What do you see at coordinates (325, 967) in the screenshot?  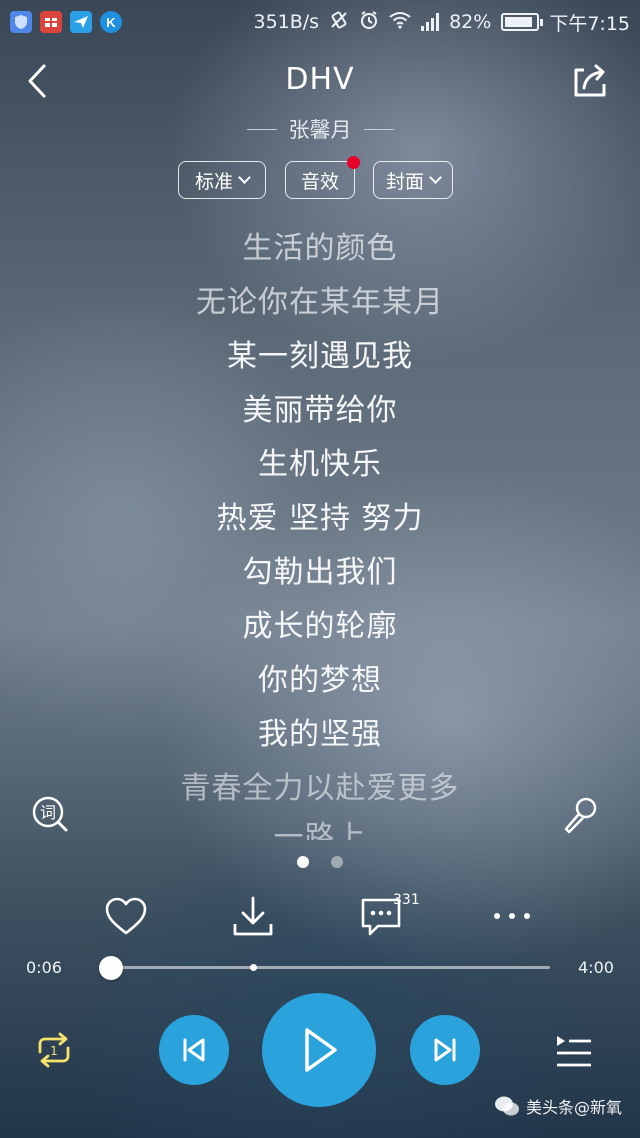 I see `progress-track` at bounding box center [325, 967].